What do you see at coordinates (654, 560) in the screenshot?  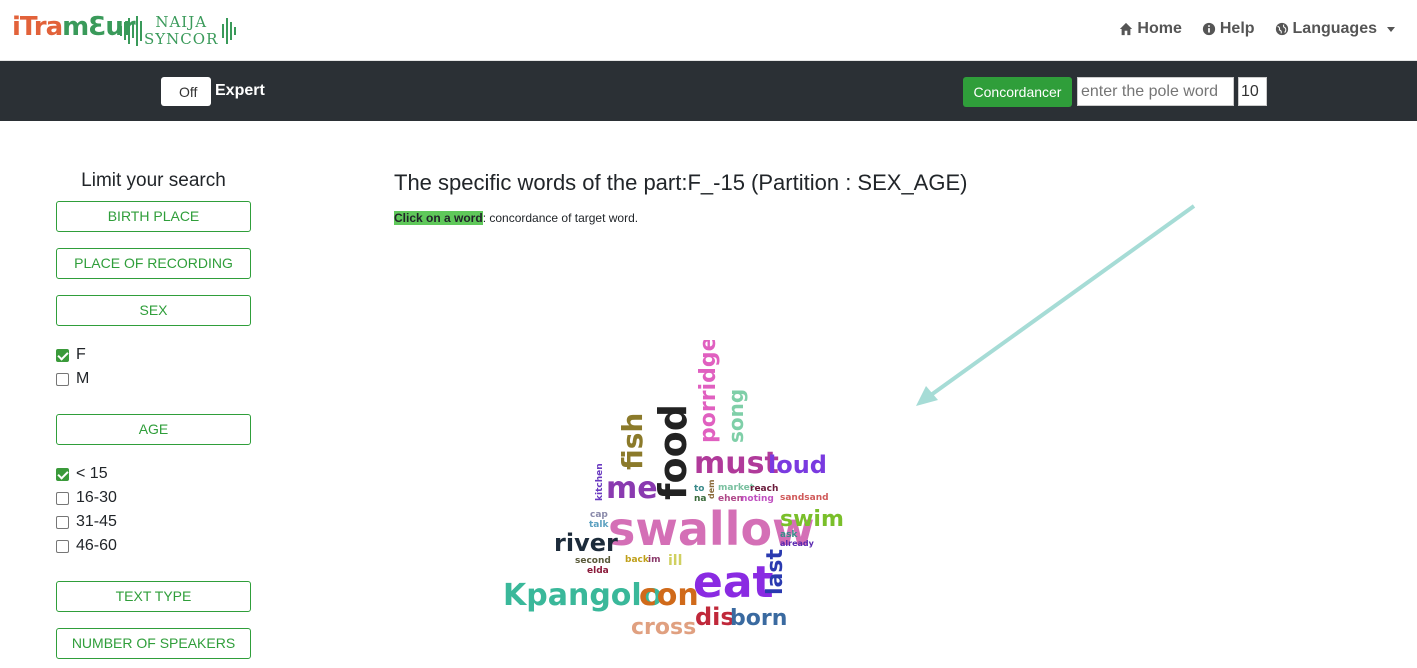 I see `word-im: im` at bounding box center [654, 560].